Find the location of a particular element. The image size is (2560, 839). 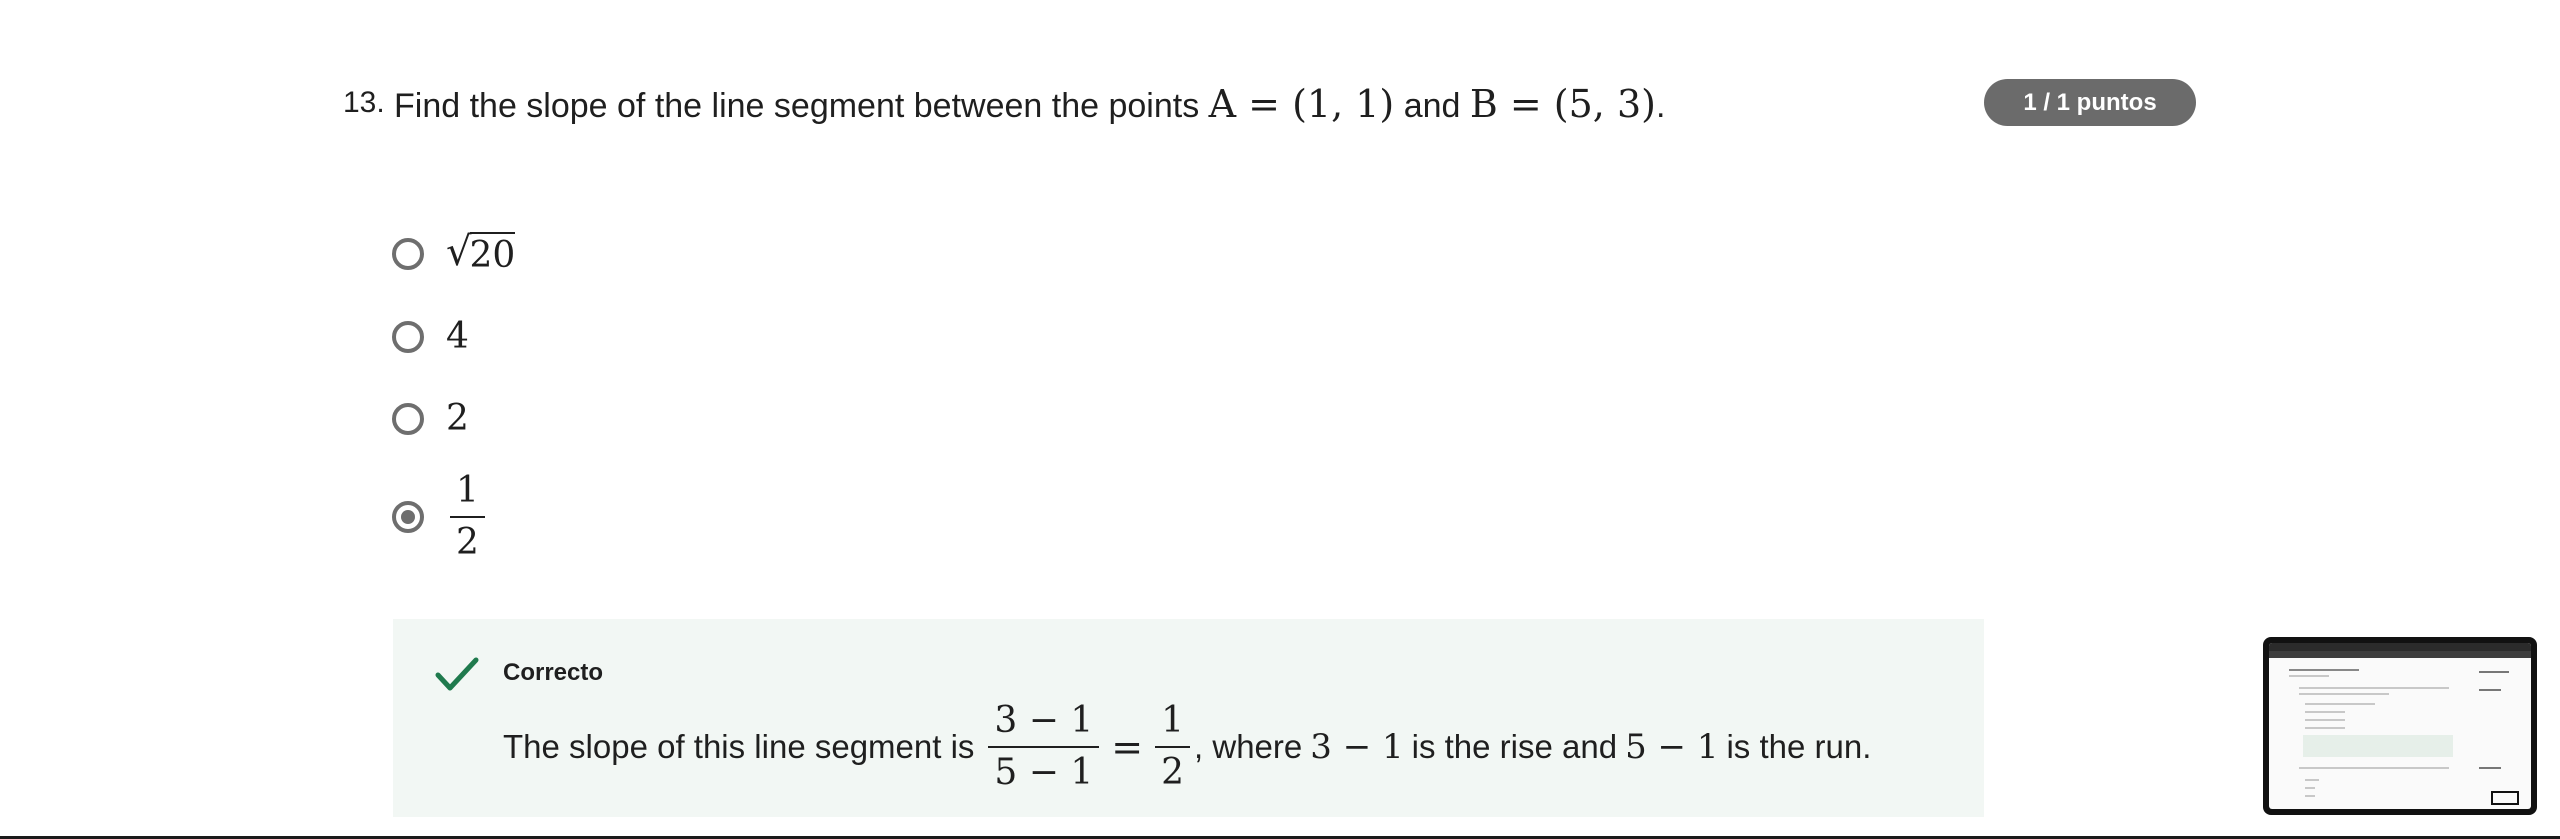

answer-option-2: 4 is located at coordinates (430, 336).